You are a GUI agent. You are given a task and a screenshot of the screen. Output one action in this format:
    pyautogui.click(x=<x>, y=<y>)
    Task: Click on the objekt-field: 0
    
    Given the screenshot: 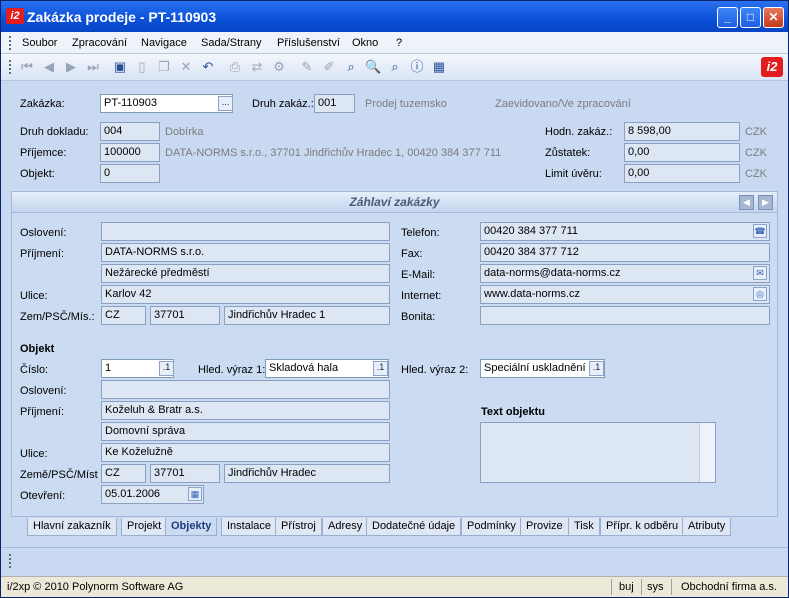 What is the action you would take?
    pyautogui.click(x=130, y=173)
    